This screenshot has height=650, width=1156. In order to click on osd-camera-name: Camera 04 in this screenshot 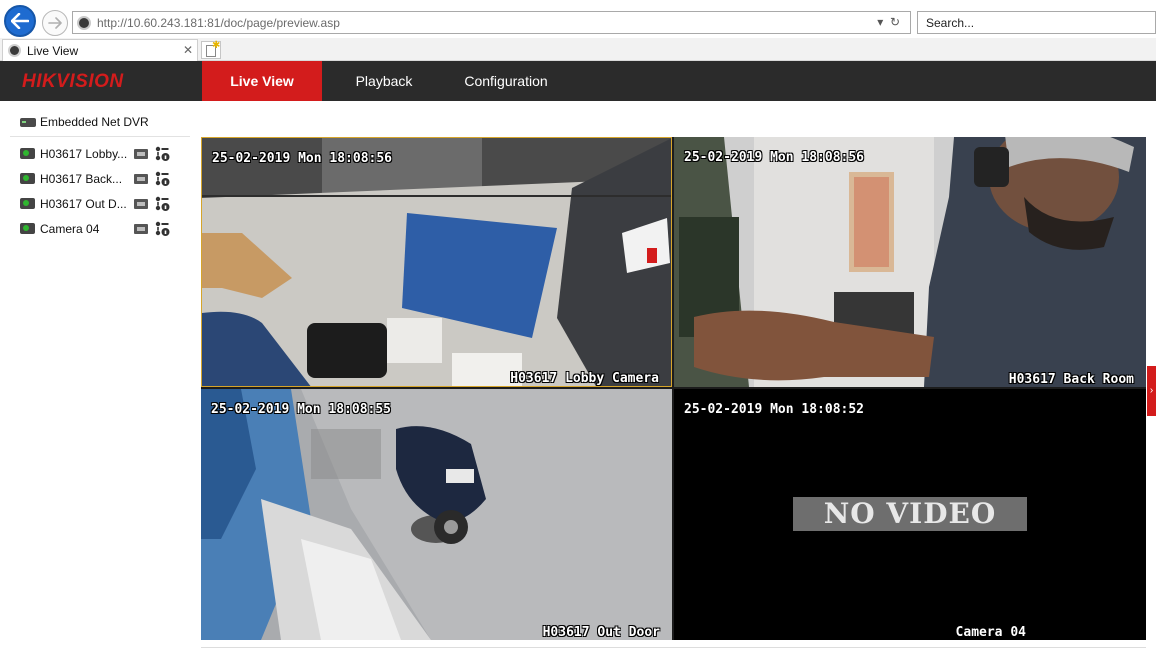, I will do `click(990, 632)`.